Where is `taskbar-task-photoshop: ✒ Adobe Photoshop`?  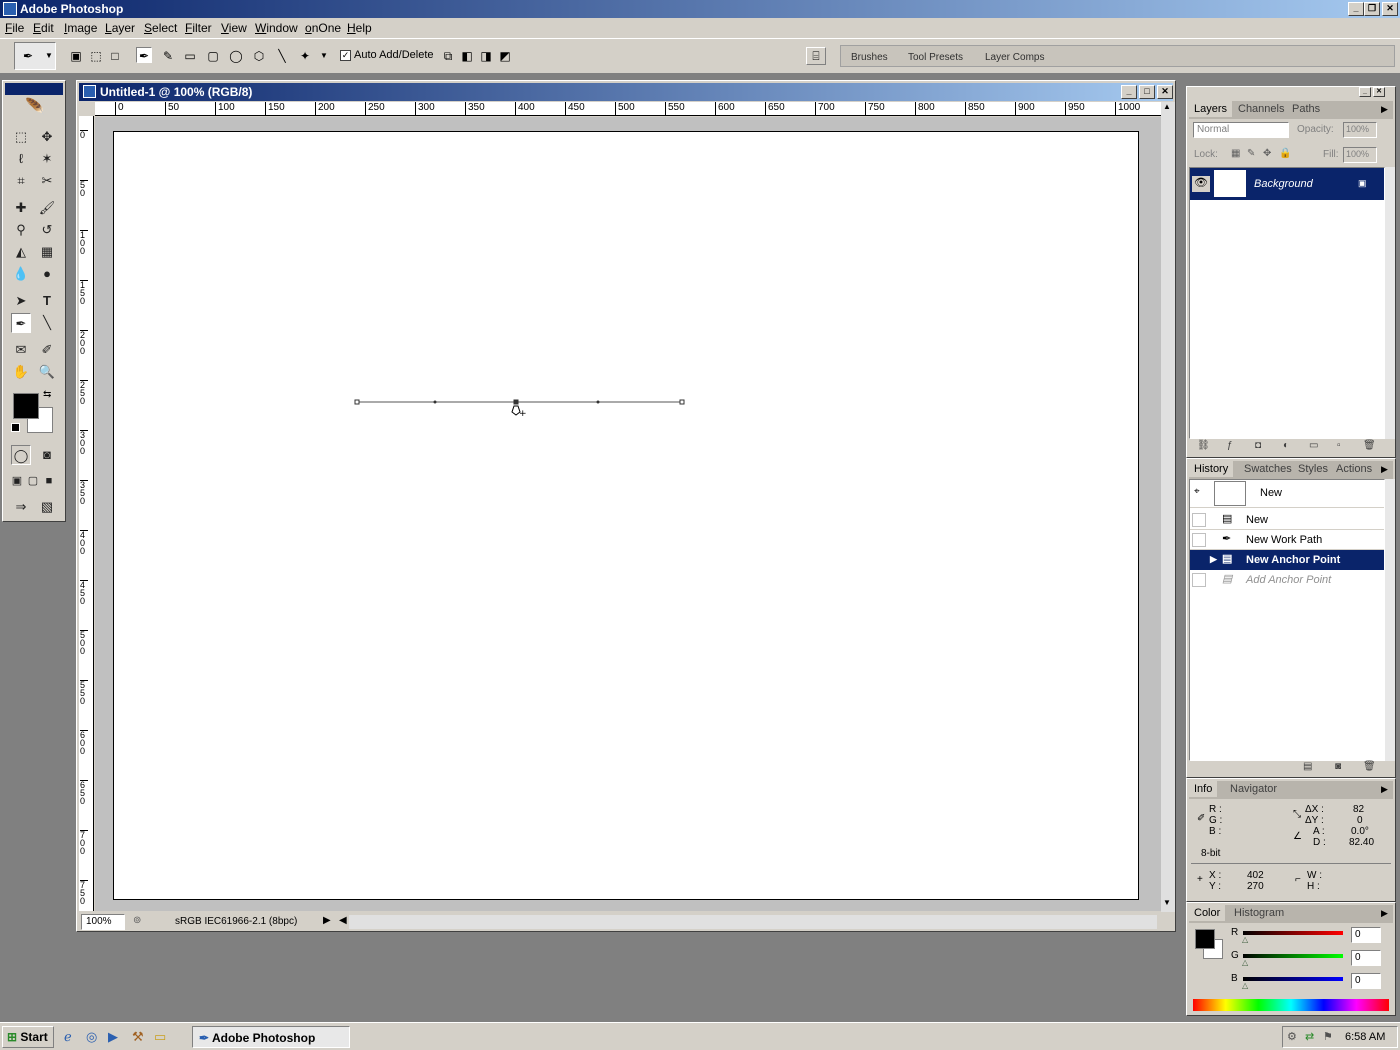 taskbar-task-photoshop: ✒ Adobe Photoshop is located at coordinates (271, 1037).